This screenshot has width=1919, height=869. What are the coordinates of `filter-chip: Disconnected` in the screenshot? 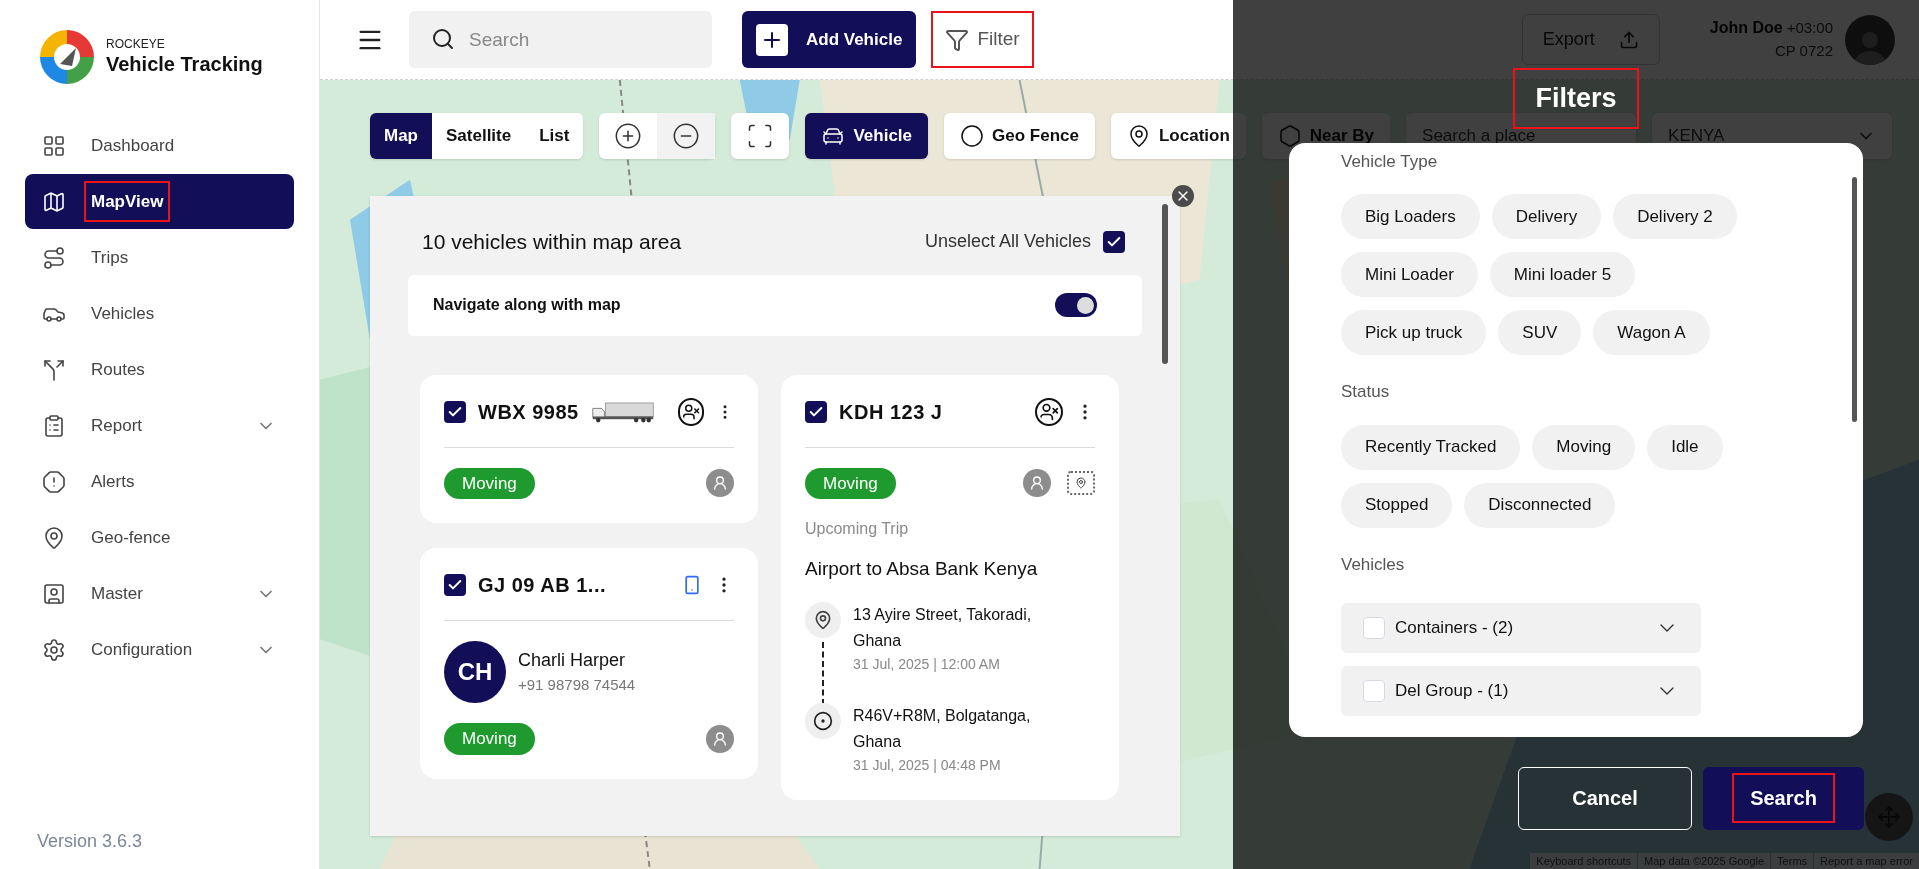 It's located at (1540, 505).